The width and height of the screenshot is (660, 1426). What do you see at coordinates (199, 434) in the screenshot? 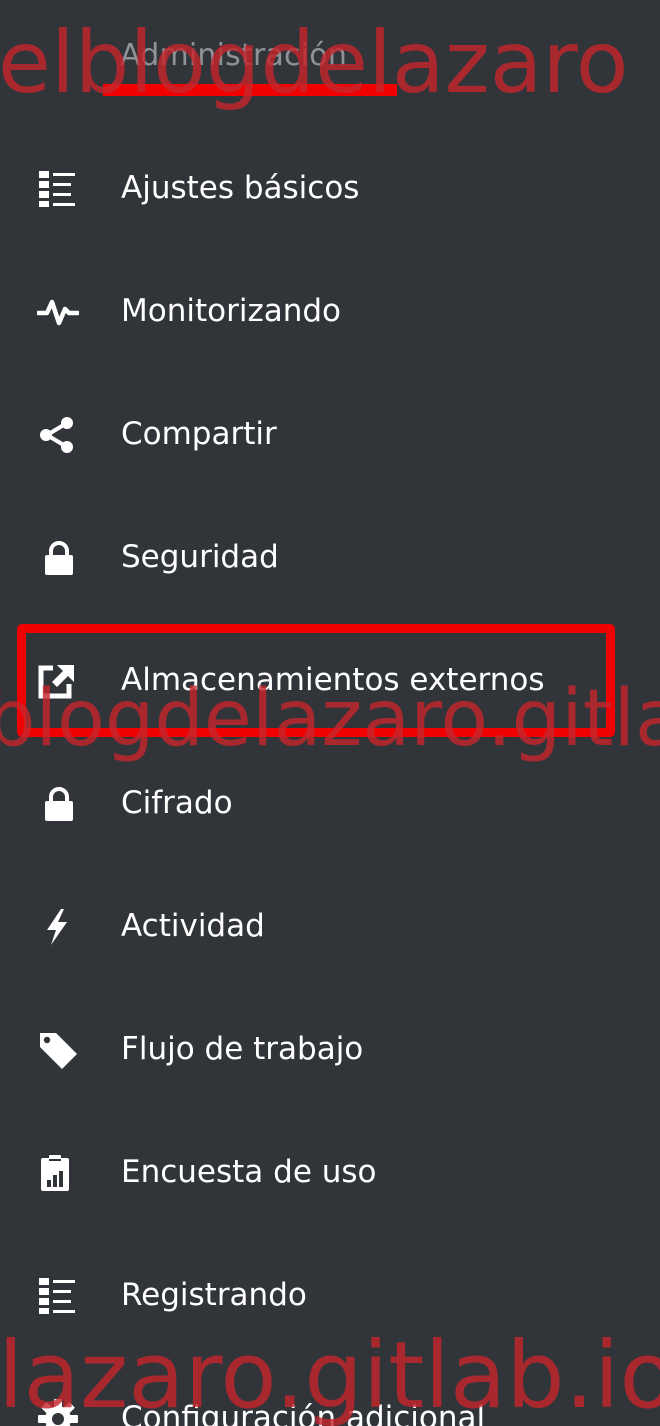
I see `menu-item-label: Compartir` at bounding box center [199, 434].